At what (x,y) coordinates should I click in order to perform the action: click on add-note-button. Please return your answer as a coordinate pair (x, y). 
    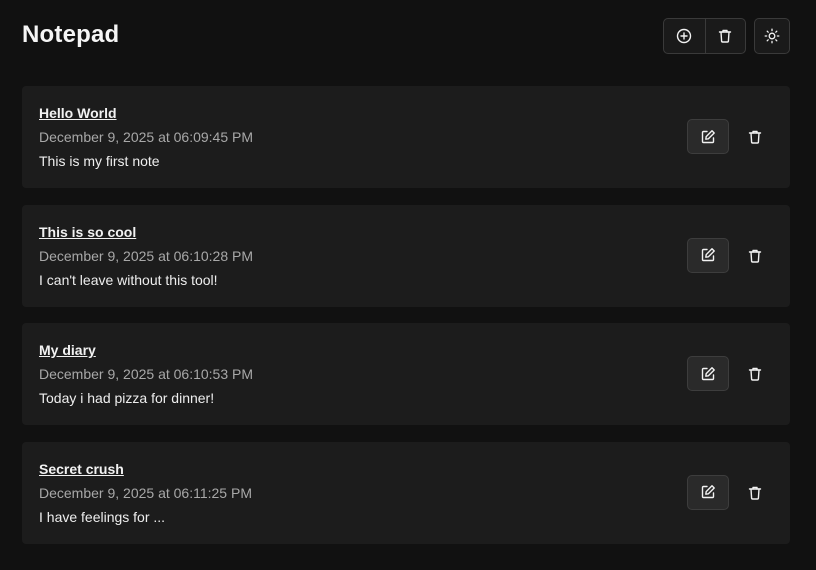
    Looking at the image, I should click on (684, 36).